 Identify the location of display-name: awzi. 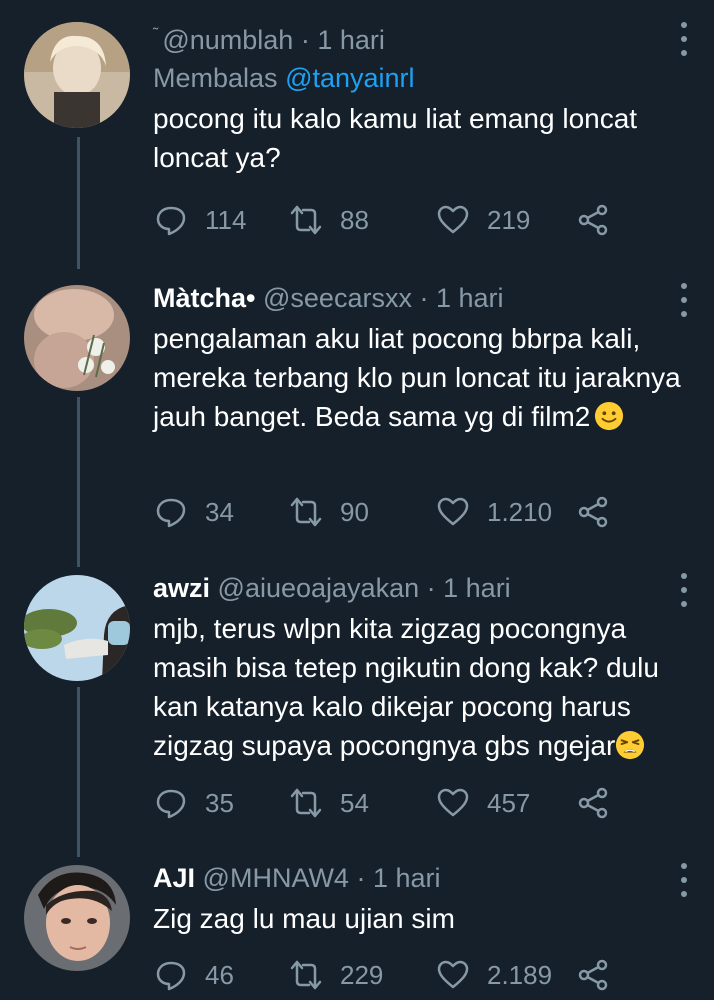
(181, 588).